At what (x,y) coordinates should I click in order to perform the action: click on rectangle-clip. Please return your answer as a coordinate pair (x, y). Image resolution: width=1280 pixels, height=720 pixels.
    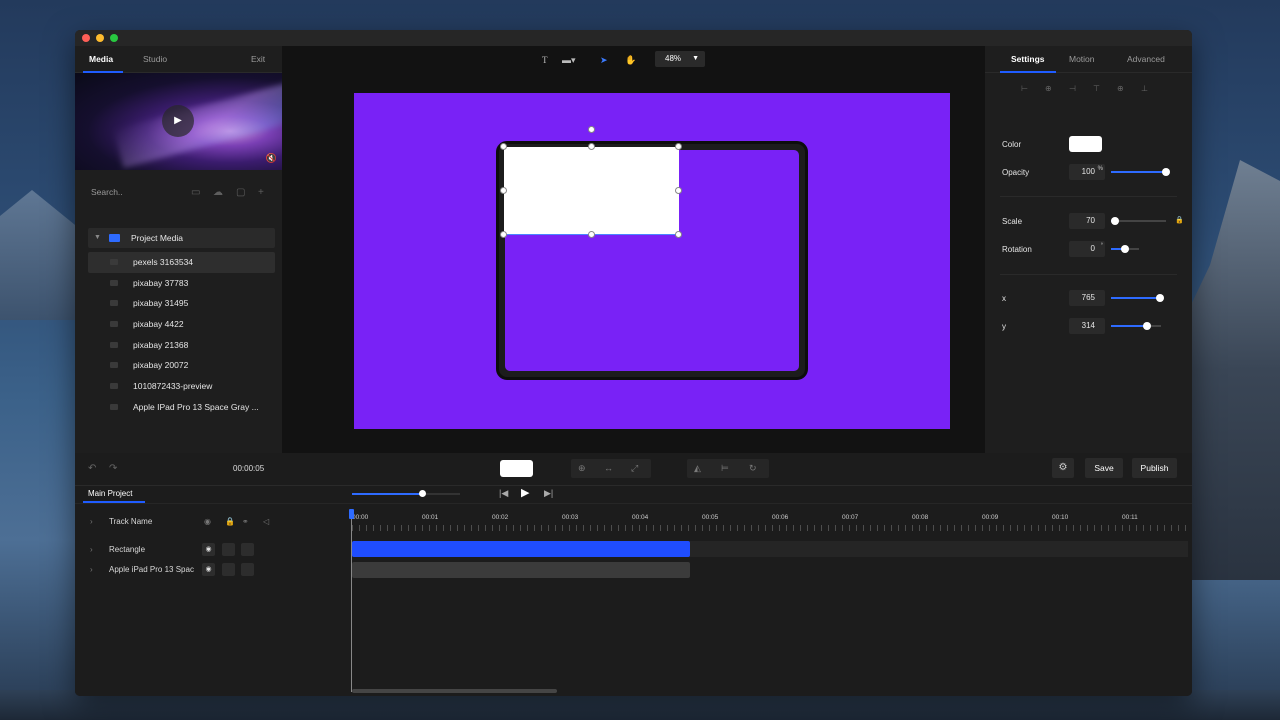
    Looking at the image, I should click on (521, 549).